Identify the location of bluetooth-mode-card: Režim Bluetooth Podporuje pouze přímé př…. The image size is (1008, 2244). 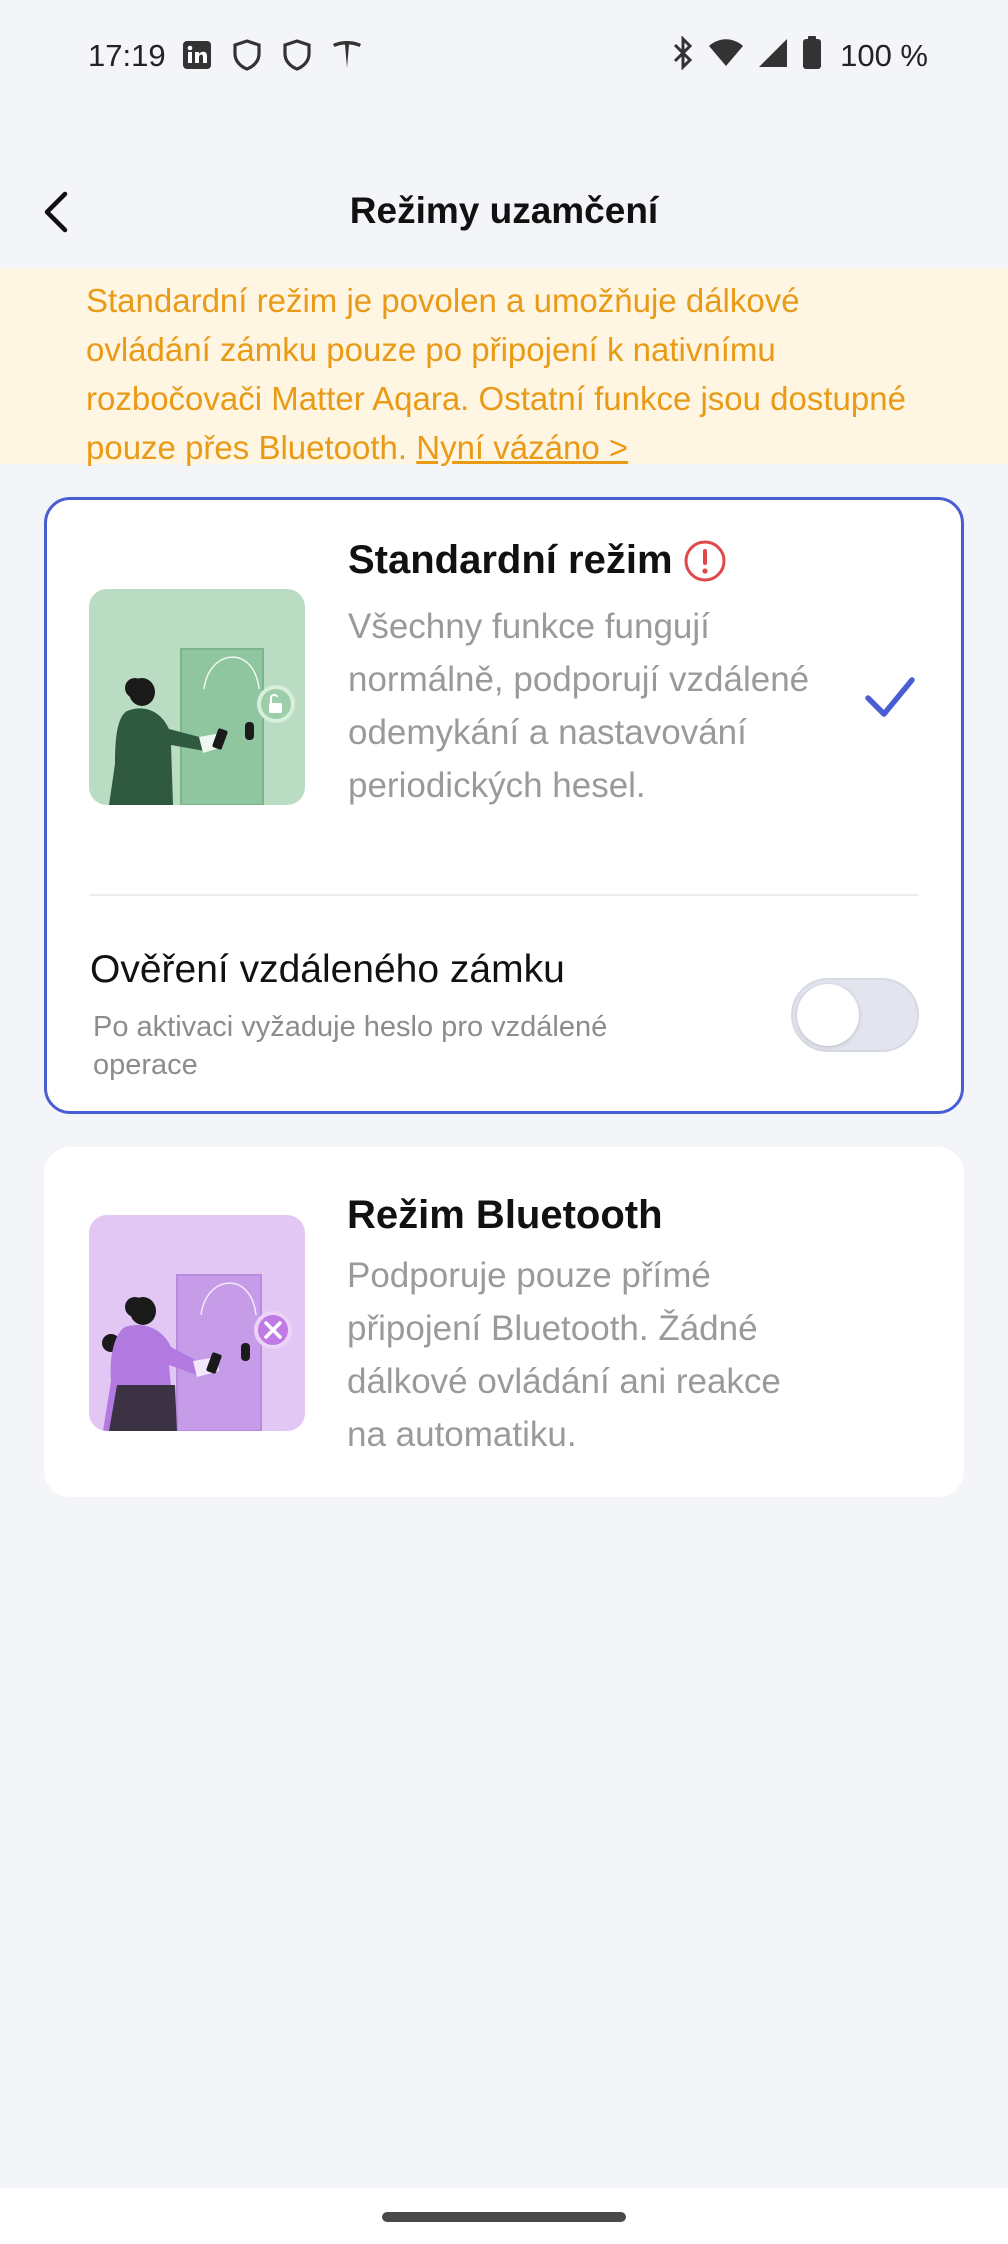
(504, 1322).